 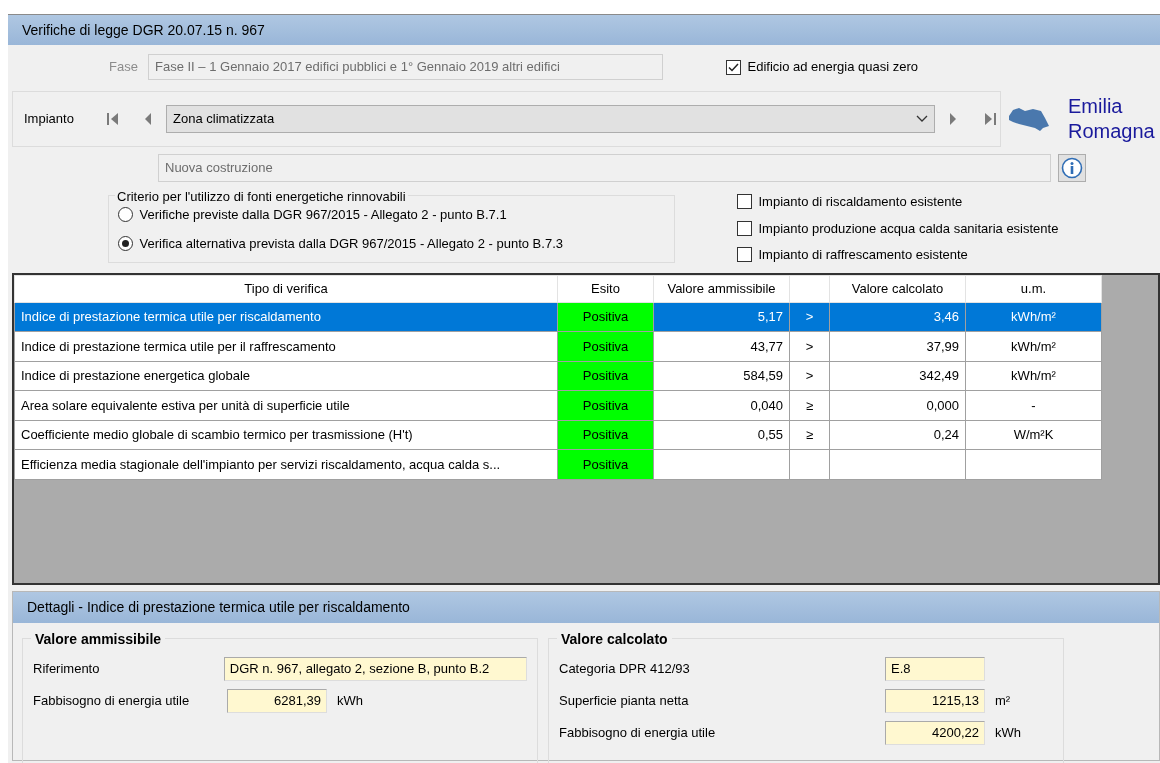 I want to click on field-label: Superficie pianta netta, so click(x=624, y=700).